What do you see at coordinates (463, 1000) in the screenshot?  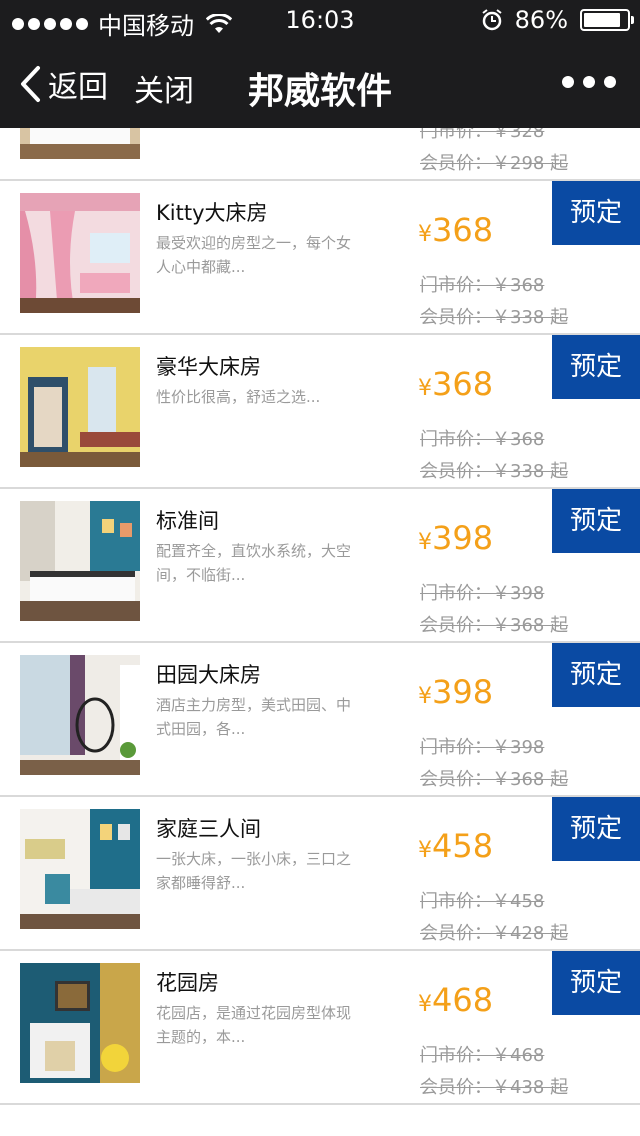 I see `price-value: 468` at bounding box center [463, 1000].